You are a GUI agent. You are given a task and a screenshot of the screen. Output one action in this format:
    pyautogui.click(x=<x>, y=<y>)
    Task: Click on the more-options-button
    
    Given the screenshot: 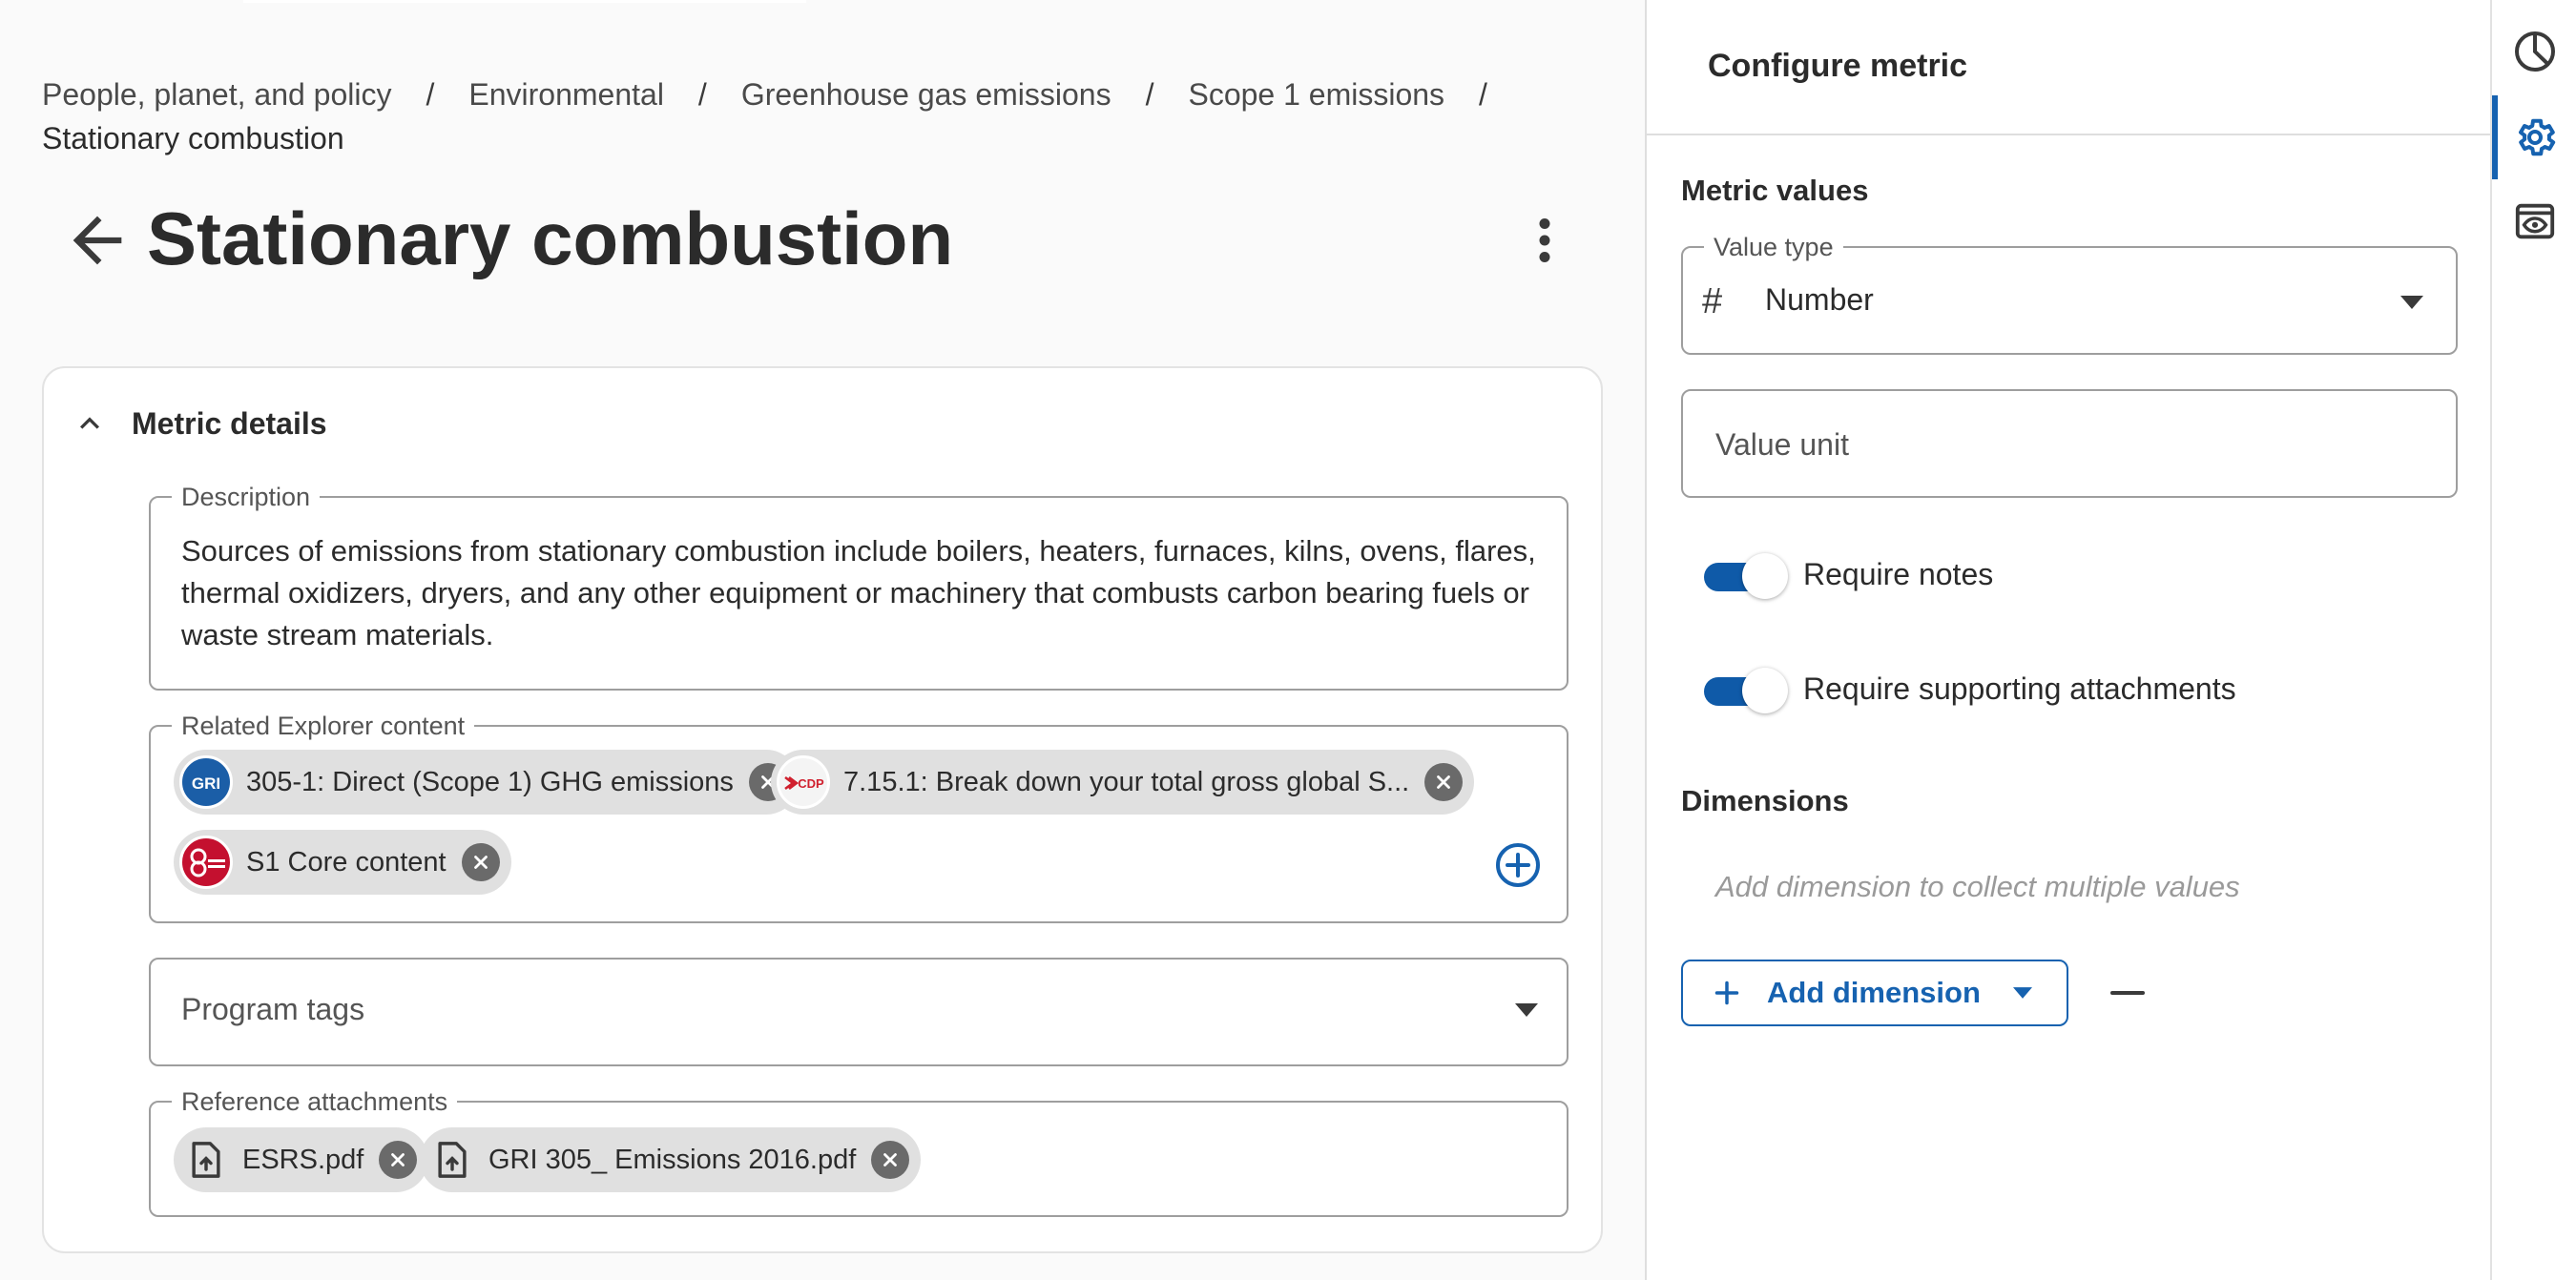 What is the action you would take?
    pyautogui.click(x=1544, y=240)
    